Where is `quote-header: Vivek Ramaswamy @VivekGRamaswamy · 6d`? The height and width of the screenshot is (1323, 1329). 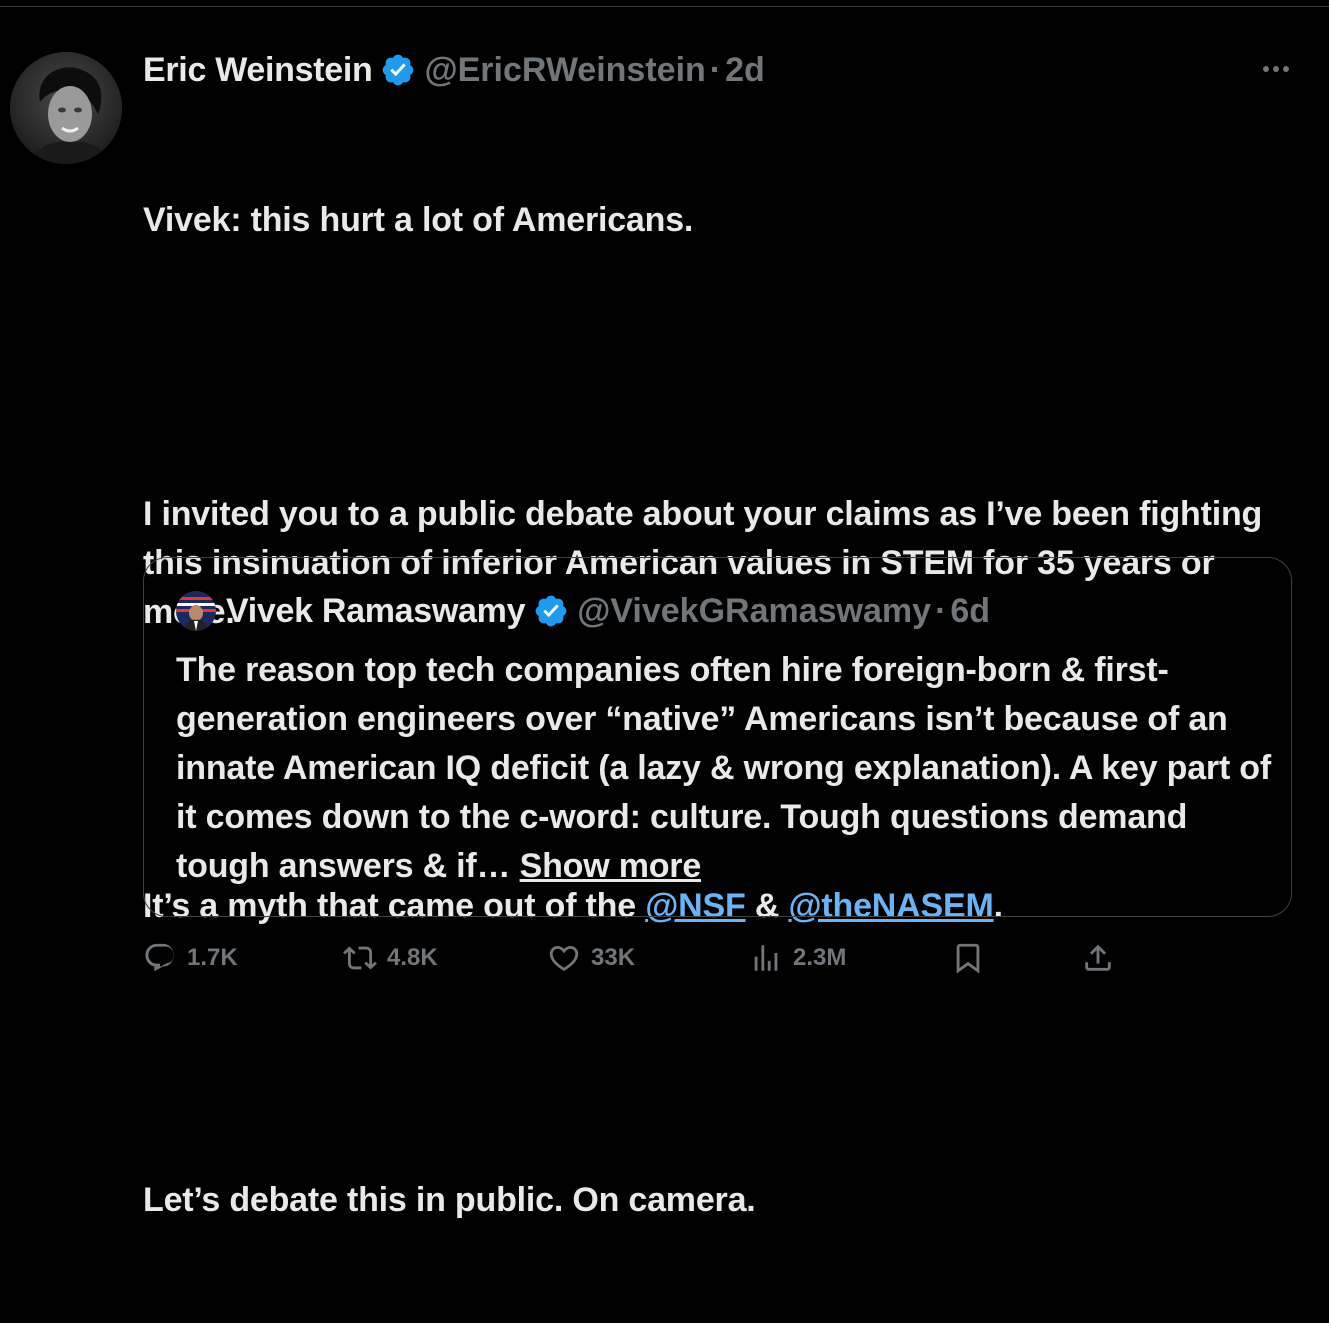
quote-header: Vivek Ramaswamy @VivekGRamaswamy · 6d is located at coordinates (608, 611).